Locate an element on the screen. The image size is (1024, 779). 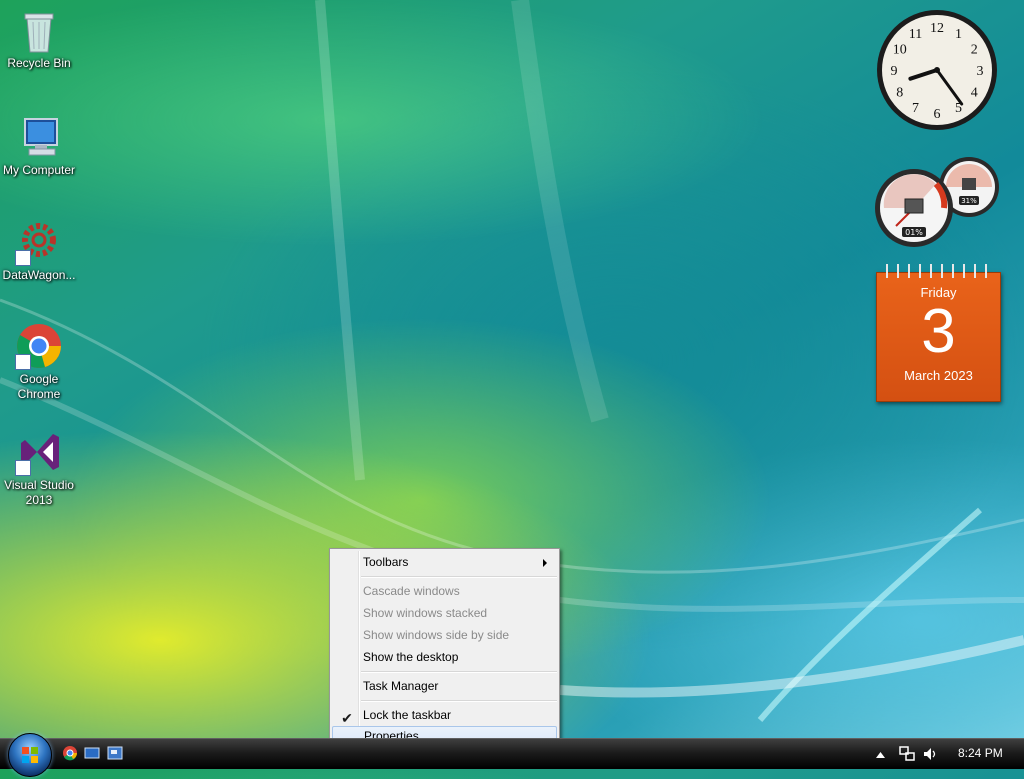
menu-item-label: Lock the taskbar is located at coordinates (407, 715).